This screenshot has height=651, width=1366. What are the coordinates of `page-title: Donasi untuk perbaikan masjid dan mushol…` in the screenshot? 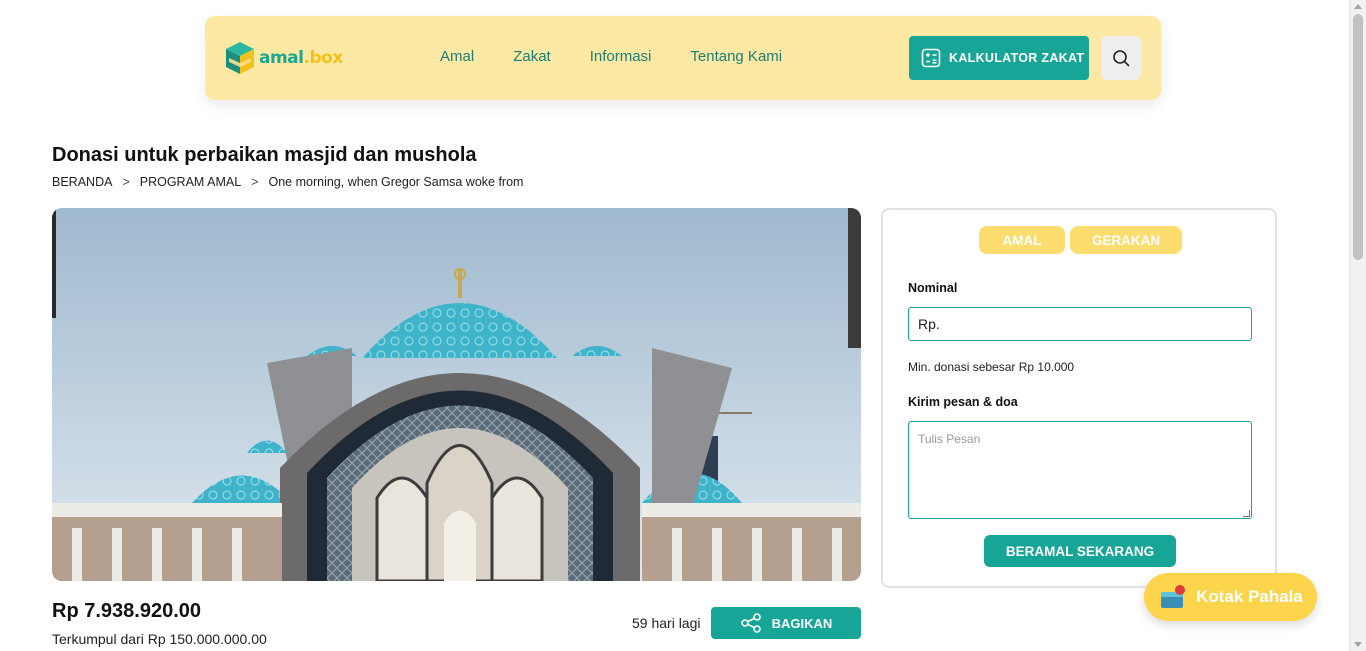 It's located at (264, 155).